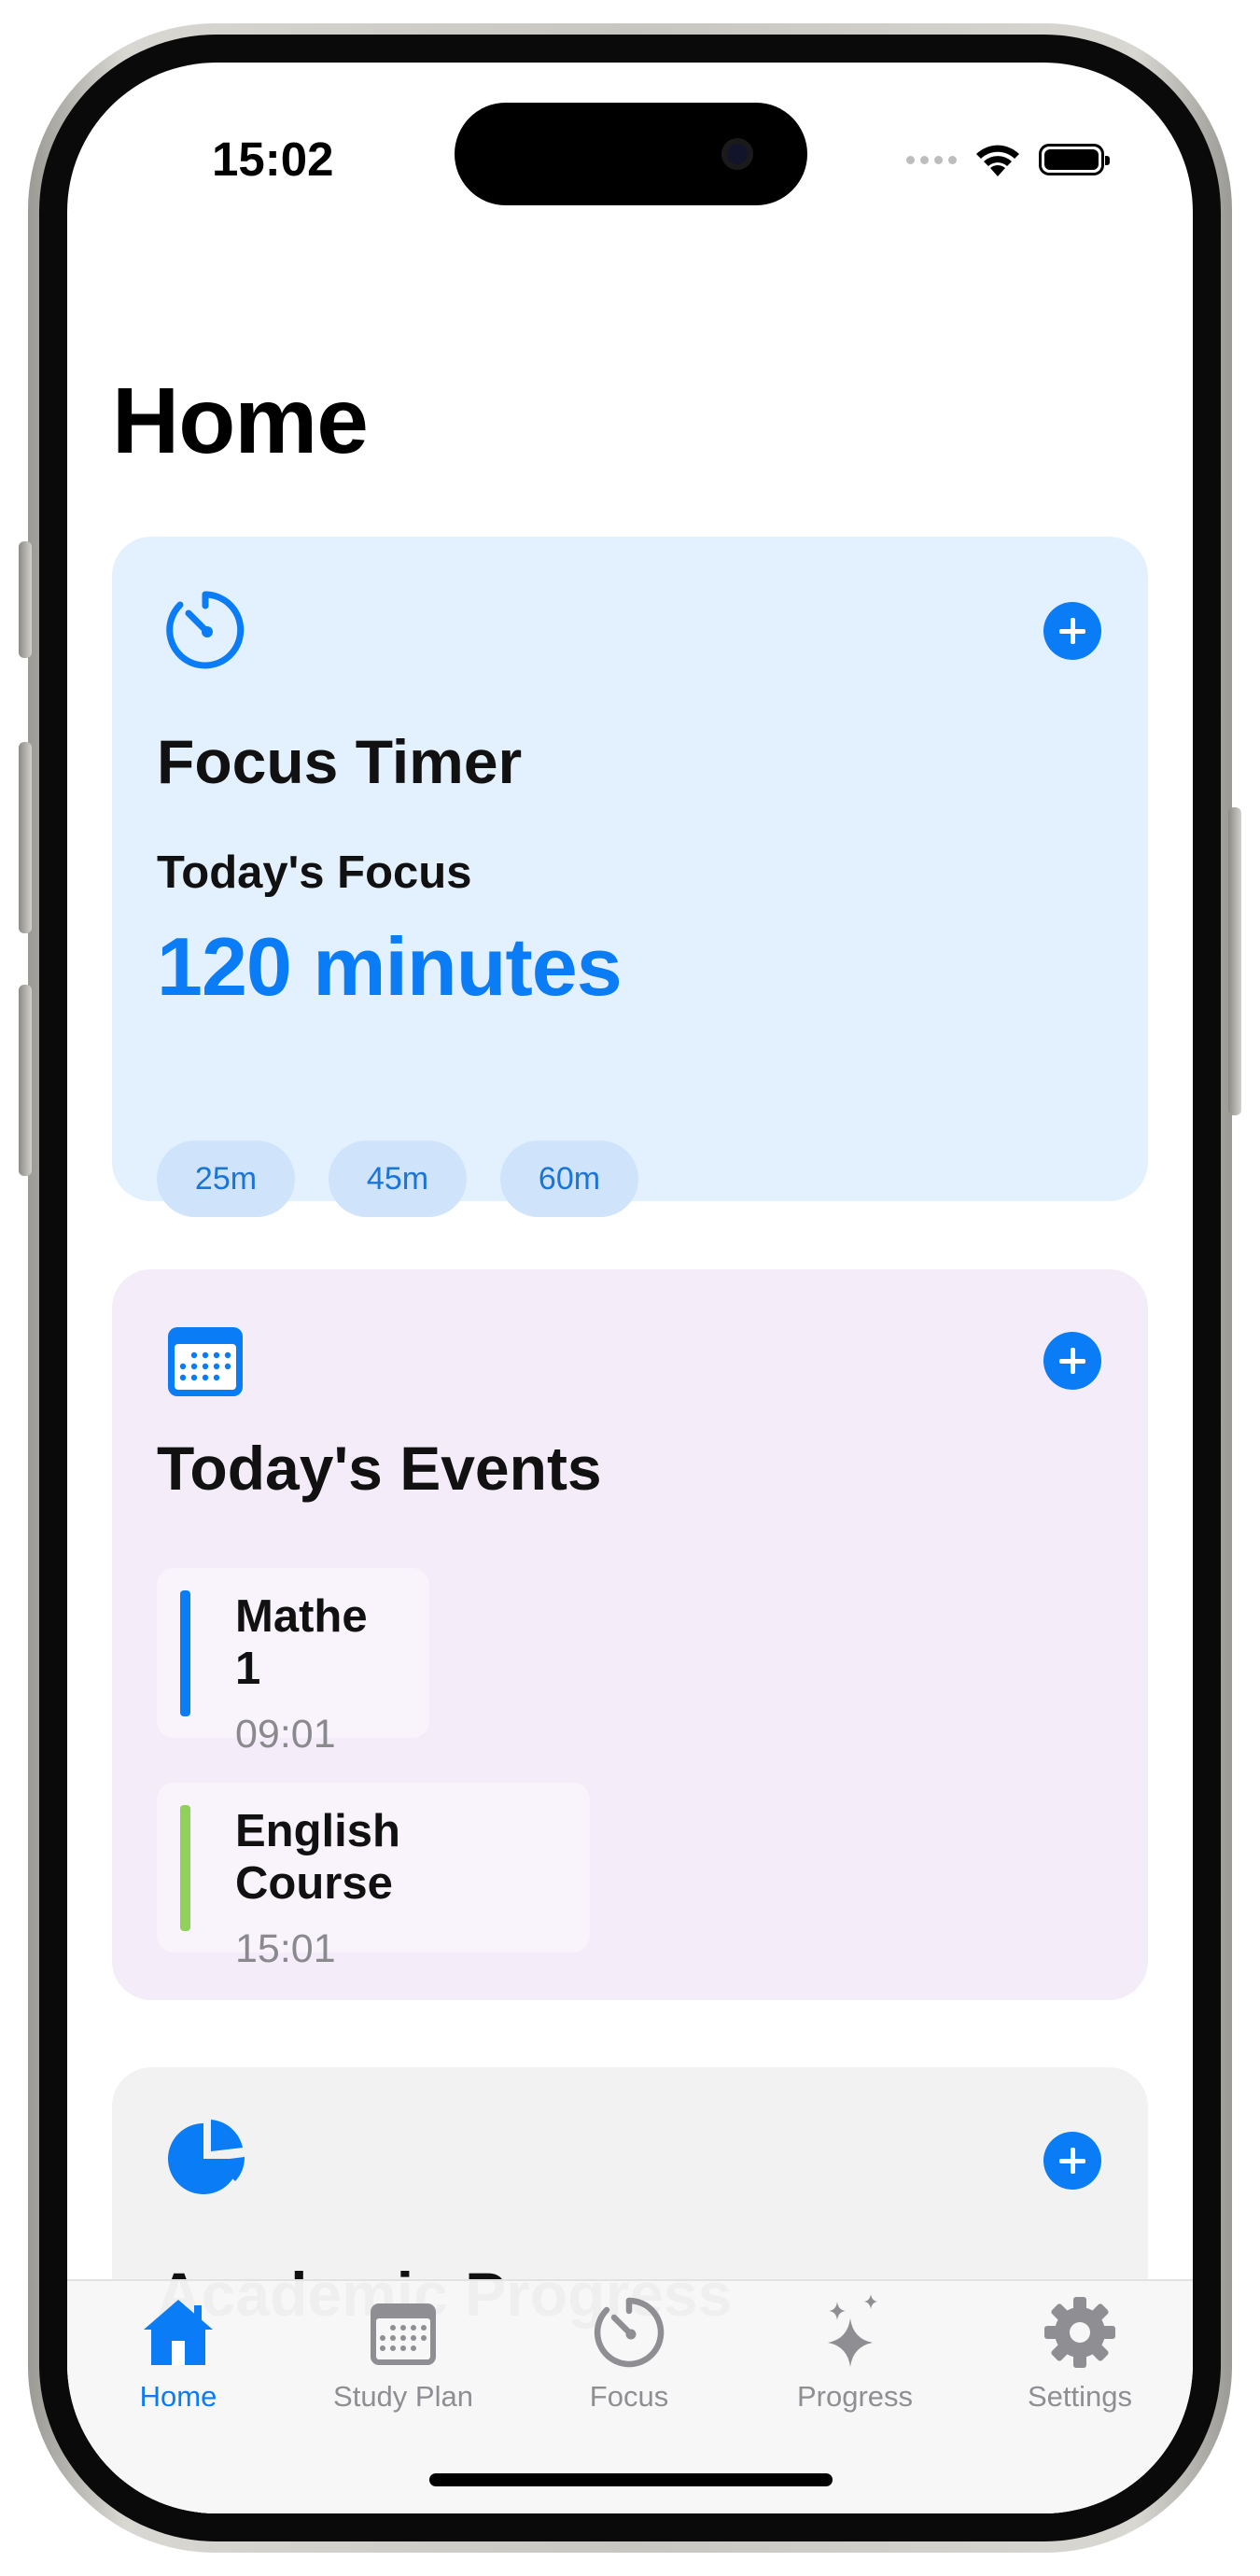 This screenshot has height=2576, width=1260. What do you see at coordinates (25, 599) in the screenshot?
I see `action-button` at bounding box center [25, 599].